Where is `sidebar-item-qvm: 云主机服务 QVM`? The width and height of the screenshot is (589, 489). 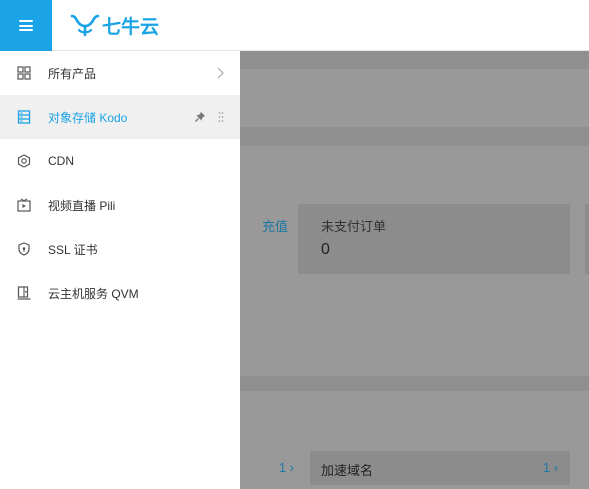 sidebar-item-qvm: 云主机服务 QVM is located at coordinates (120, 293).